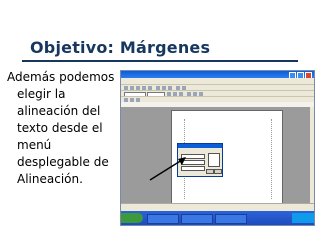 This screenshot has height=240, width=320. Describe the element at coordinates (218, 171) in the screenshot. I see `dialog-cancel-button` at that location.